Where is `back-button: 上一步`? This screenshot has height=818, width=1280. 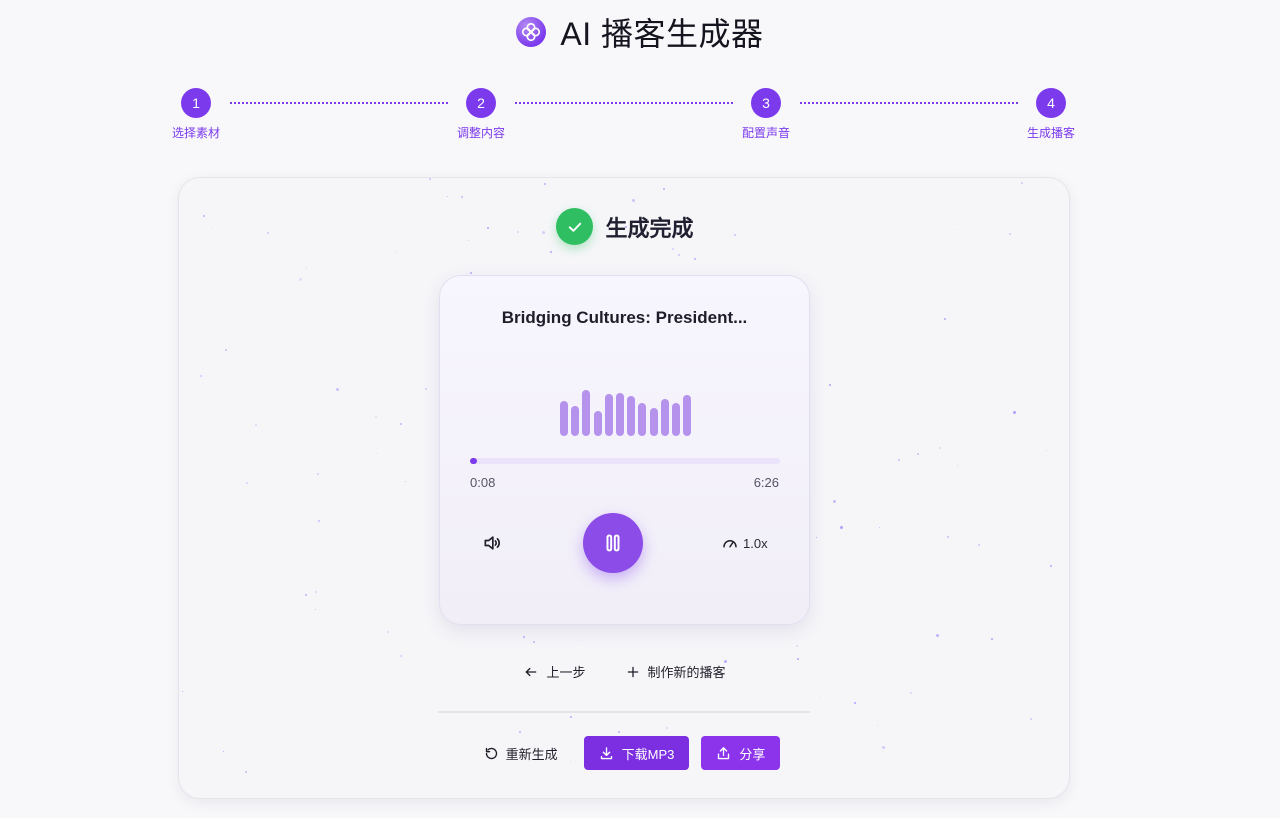 back-button: 上一步 is located at coordinates (555, 671).